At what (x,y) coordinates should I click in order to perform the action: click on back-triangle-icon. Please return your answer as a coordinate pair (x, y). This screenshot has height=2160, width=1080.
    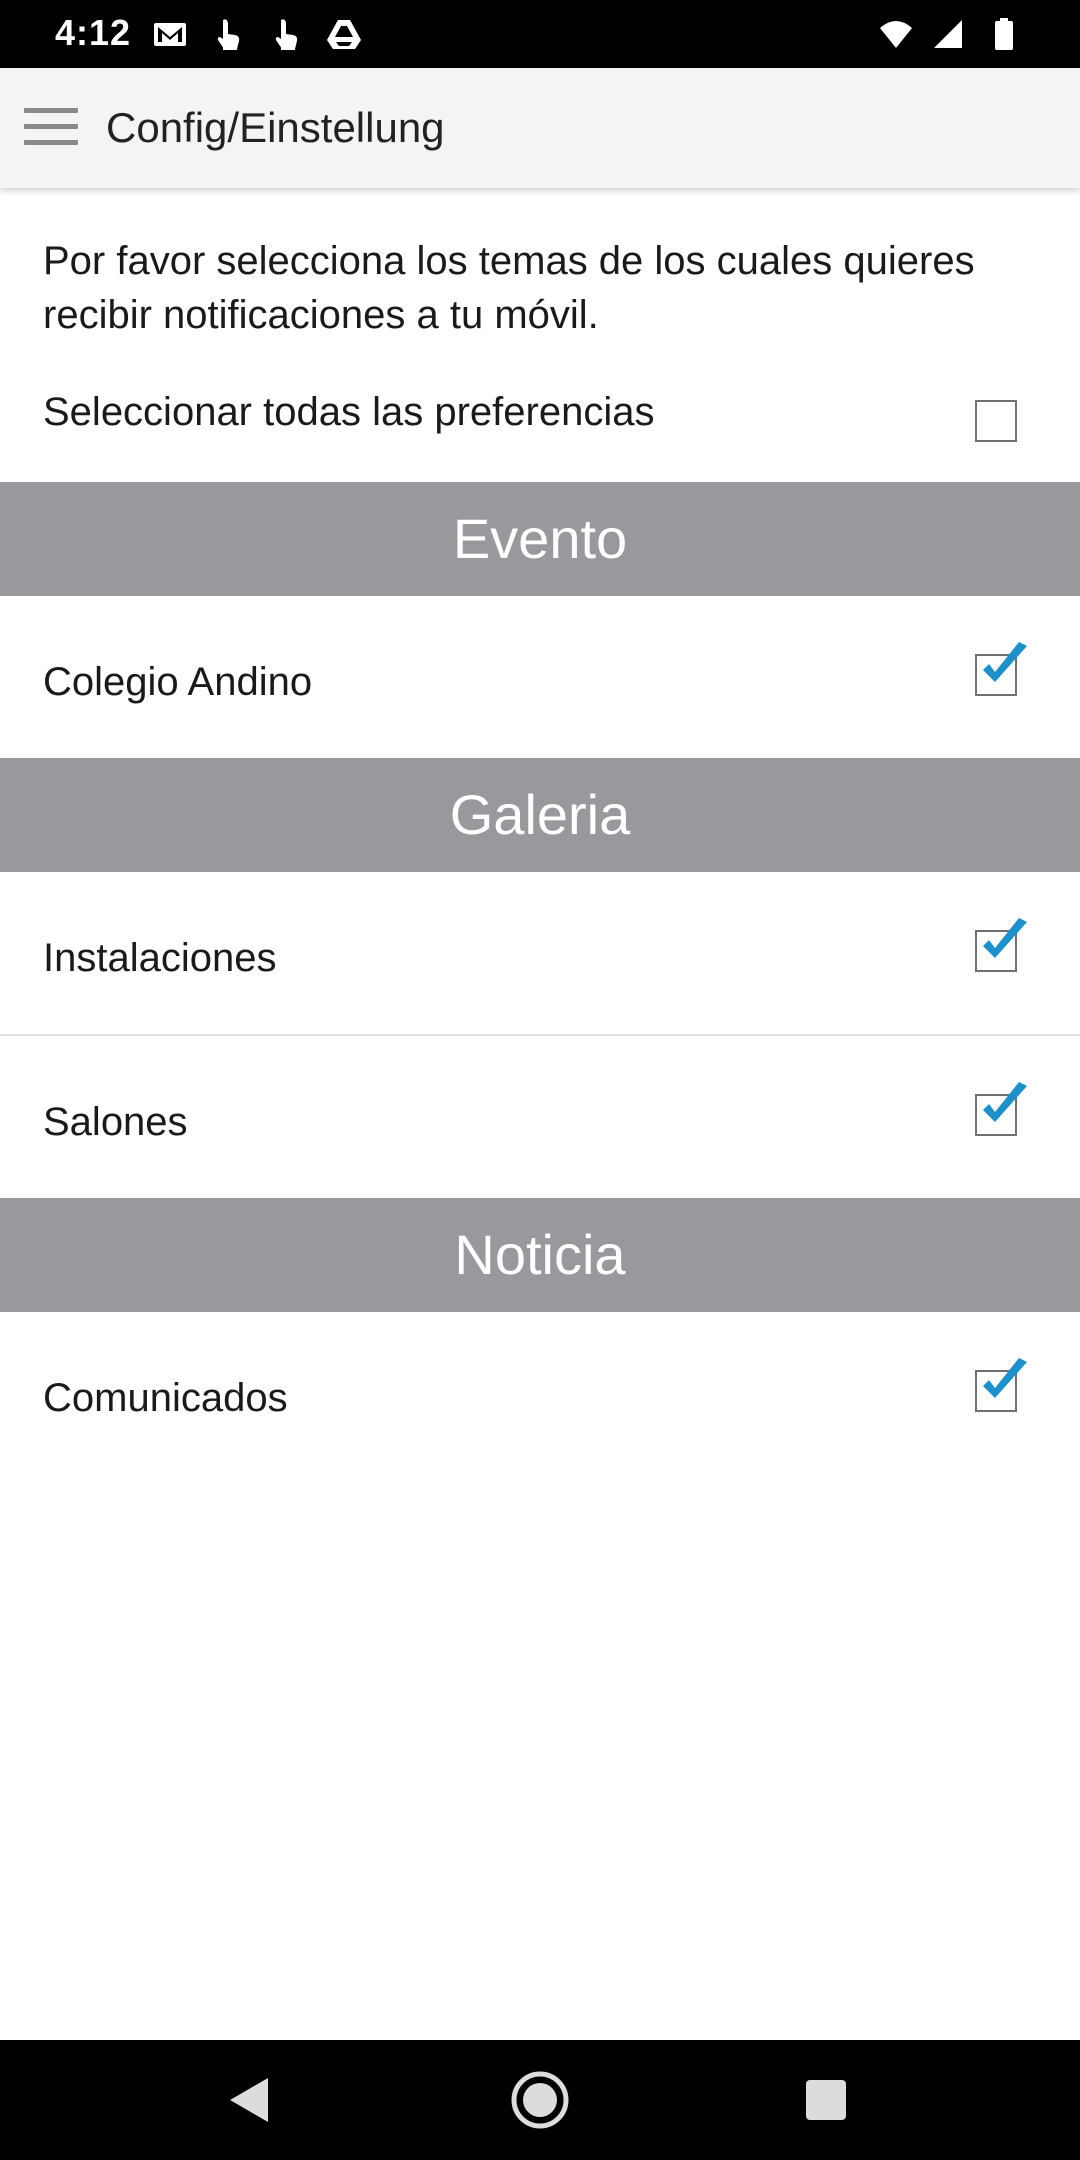
    Looking at the image, I should click on (250, 2100).